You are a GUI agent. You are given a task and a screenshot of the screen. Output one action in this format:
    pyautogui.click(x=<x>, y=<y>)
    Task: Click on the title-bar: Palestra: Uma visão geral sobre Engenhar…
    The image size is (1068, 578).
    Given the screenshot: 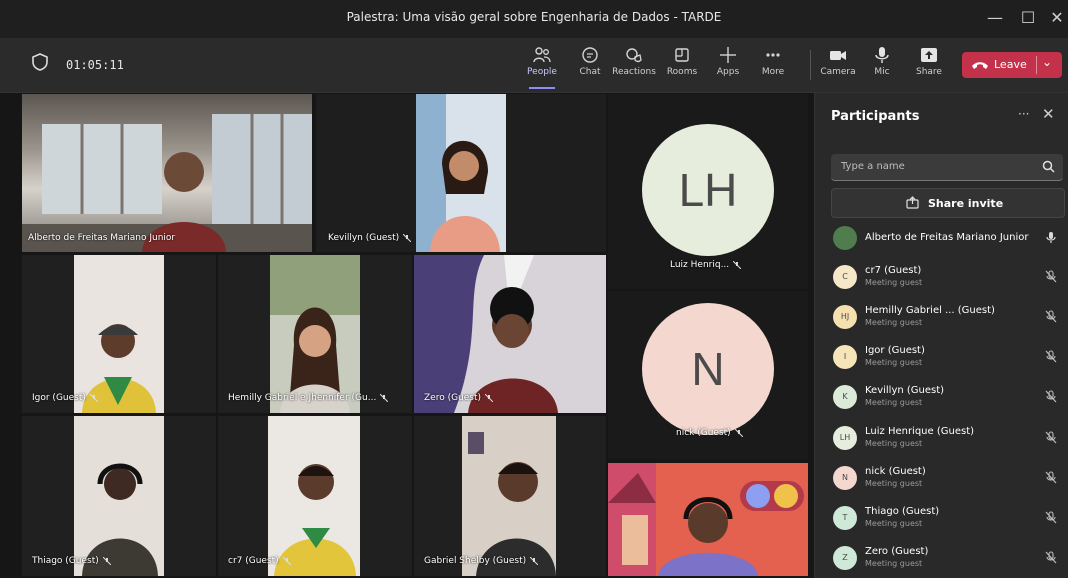 What is the action you would take?
    pyautogui.click(x=534, y=19)
    